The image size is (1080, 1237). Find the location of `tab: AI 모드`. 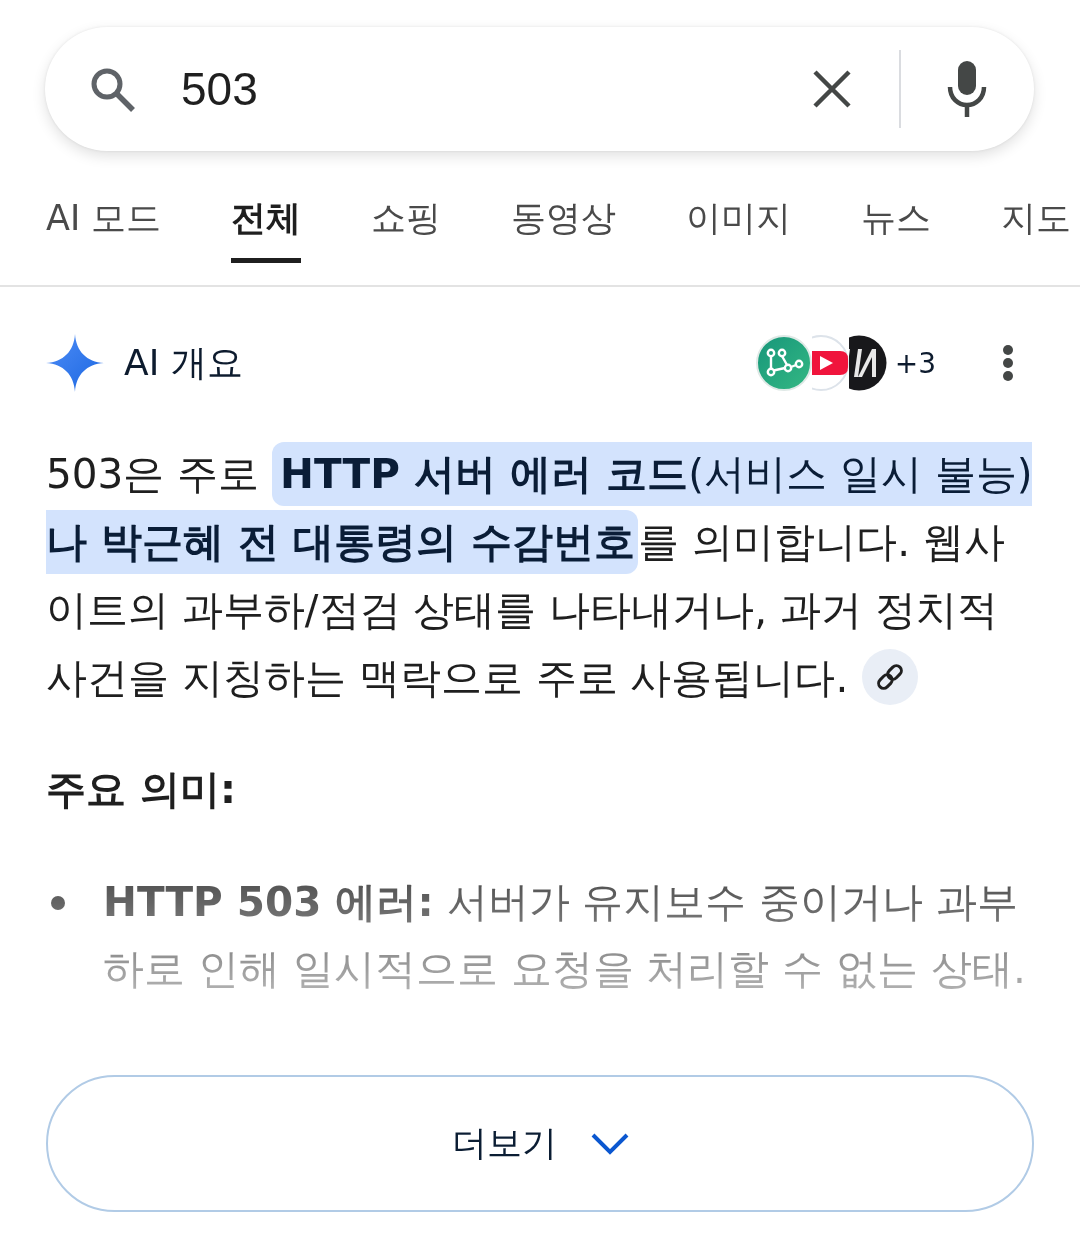

tab: AI 모드 is located at coordinates (104, 229).